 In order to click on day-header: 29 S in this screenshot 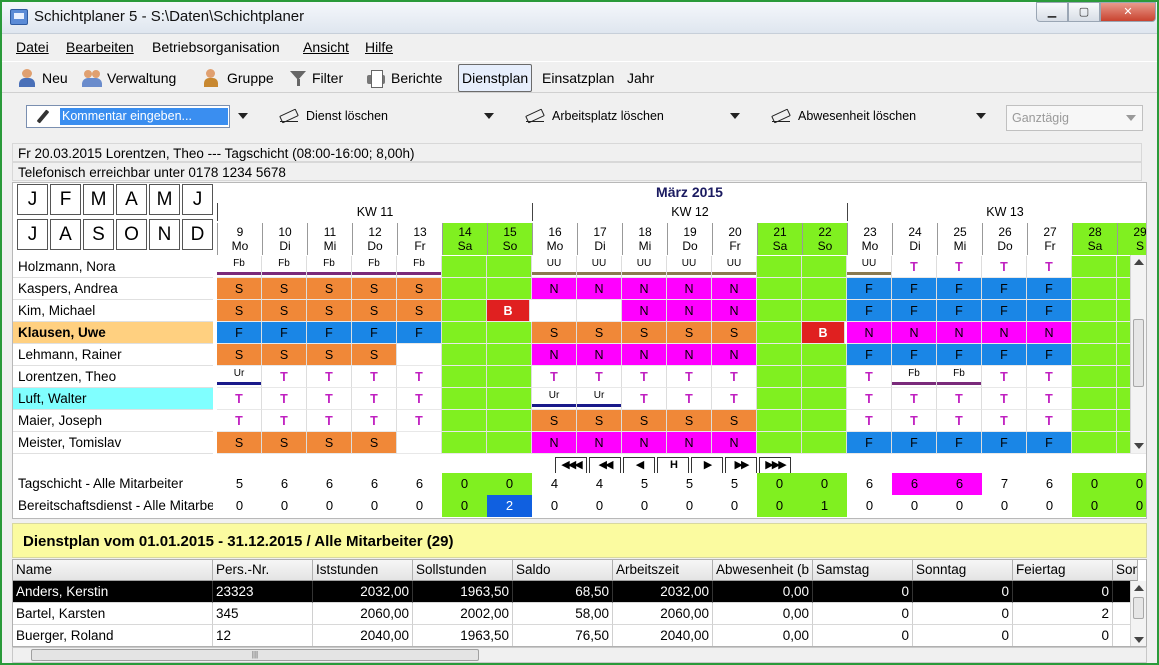, I will do `click(1131, 239)`.